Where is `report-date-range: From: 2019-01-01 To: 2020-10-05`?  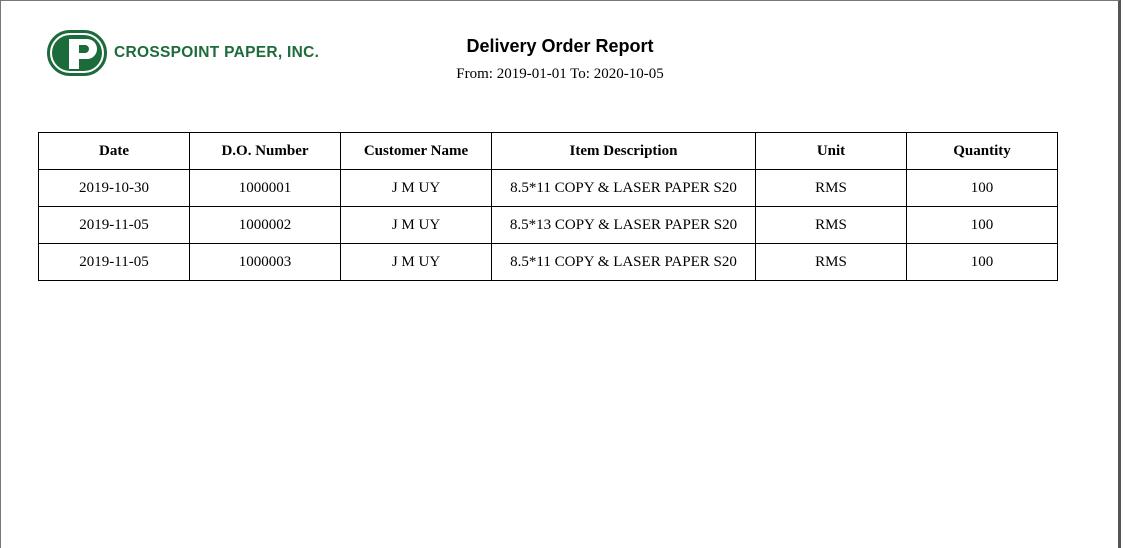
report-date-range: From: 2019-01-01 To: 2020-10-05 is located at coordinates (560, 74).